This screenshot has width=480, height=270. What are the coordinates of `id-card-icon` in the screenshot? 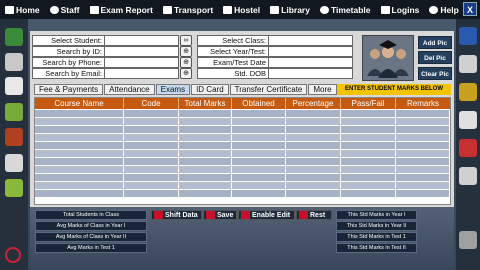 It's located at (468, 148).